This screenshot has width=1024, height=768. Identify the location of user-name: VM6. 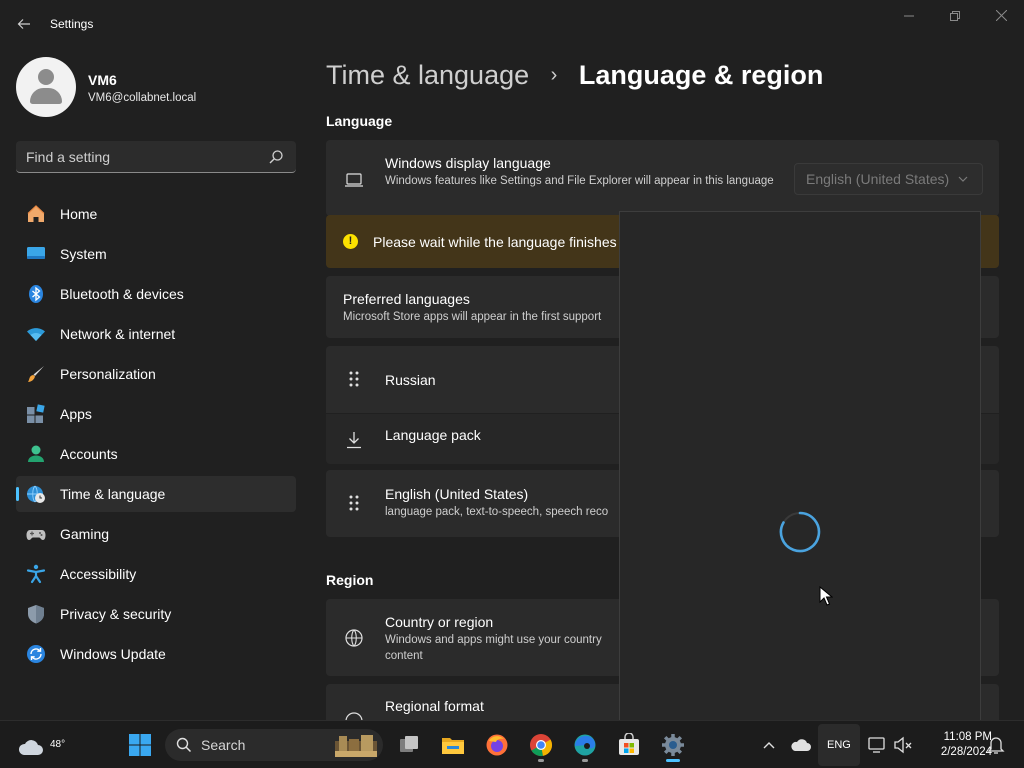
(102, 80).